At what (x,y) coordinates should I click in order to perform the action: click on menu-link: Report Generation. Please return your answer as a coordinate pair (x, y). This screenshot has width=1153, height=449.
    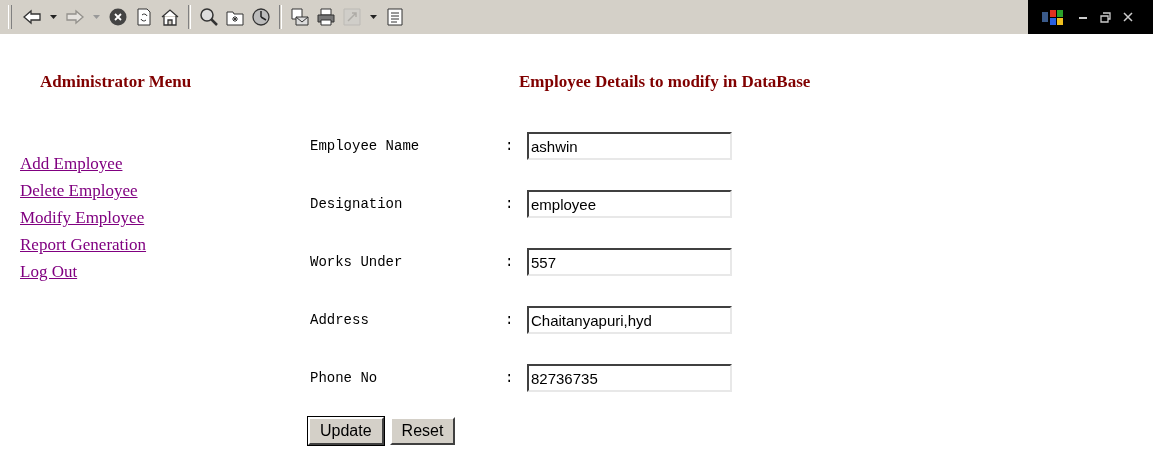
    Looking at the image, I should click on (83, 244).